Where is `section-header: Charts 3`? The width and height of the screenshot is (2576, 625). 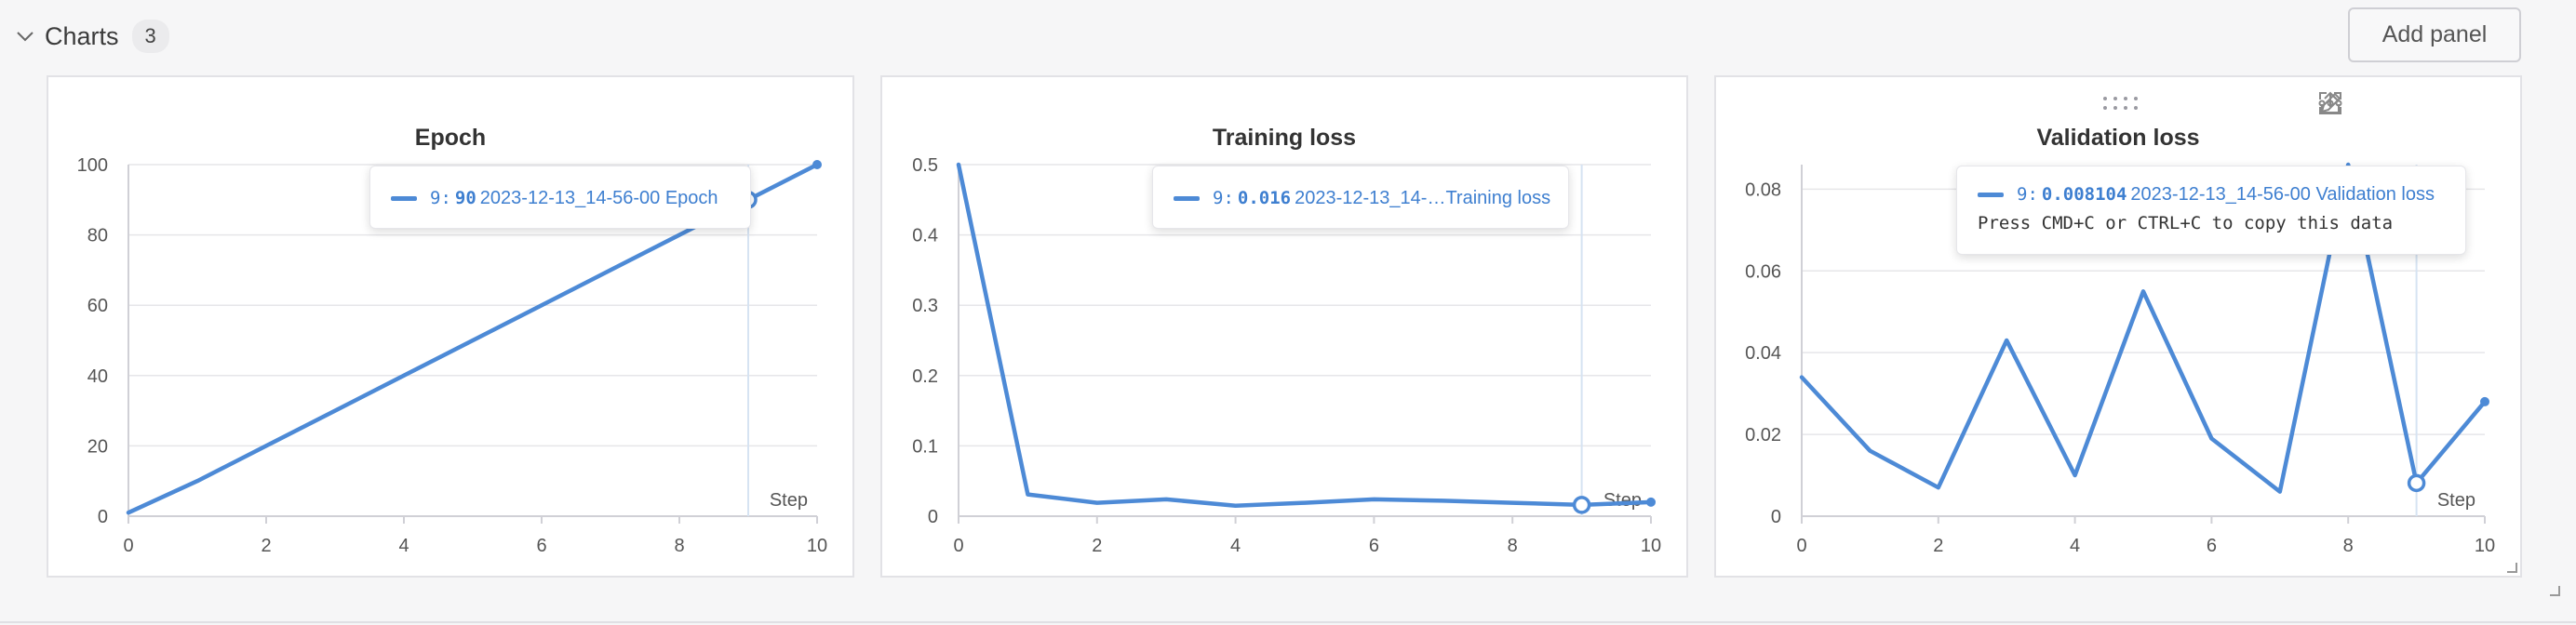 section-header: Charts 3 is located at coordinates (91, 36).